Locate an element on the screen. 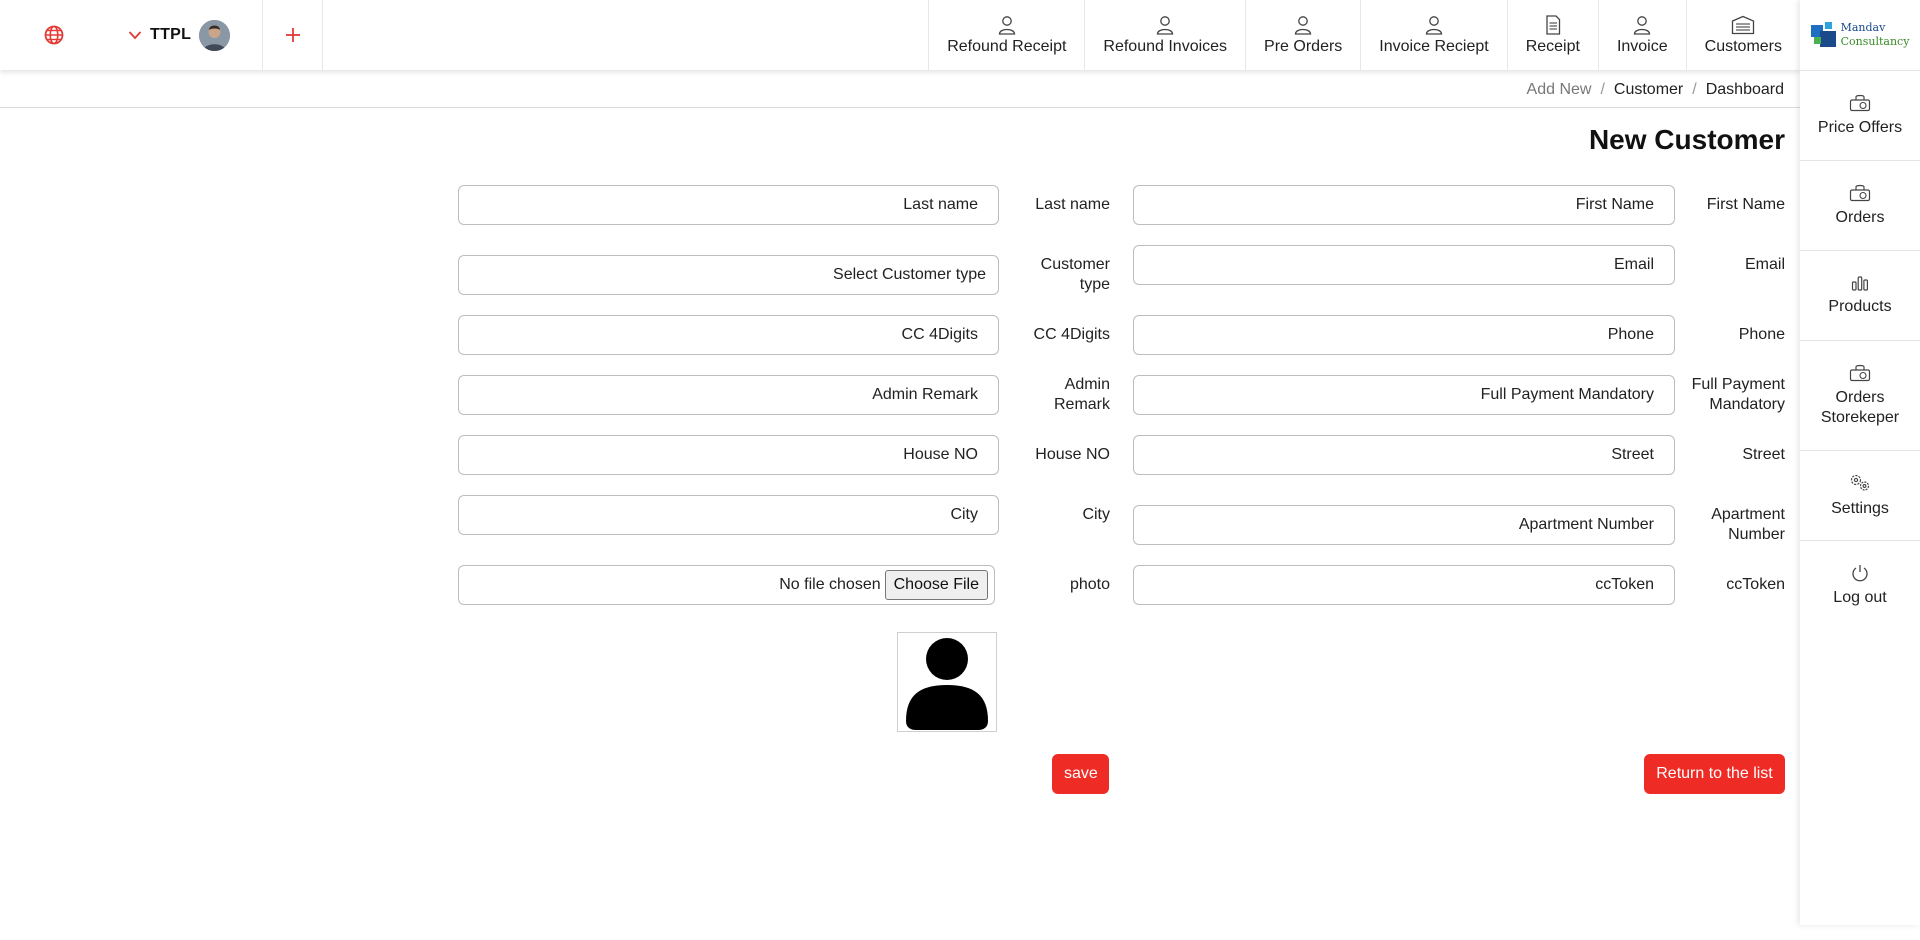 The image size is (1920, 940). company-logo: Mandav Consultancy is located at coordinates (1860, 35).